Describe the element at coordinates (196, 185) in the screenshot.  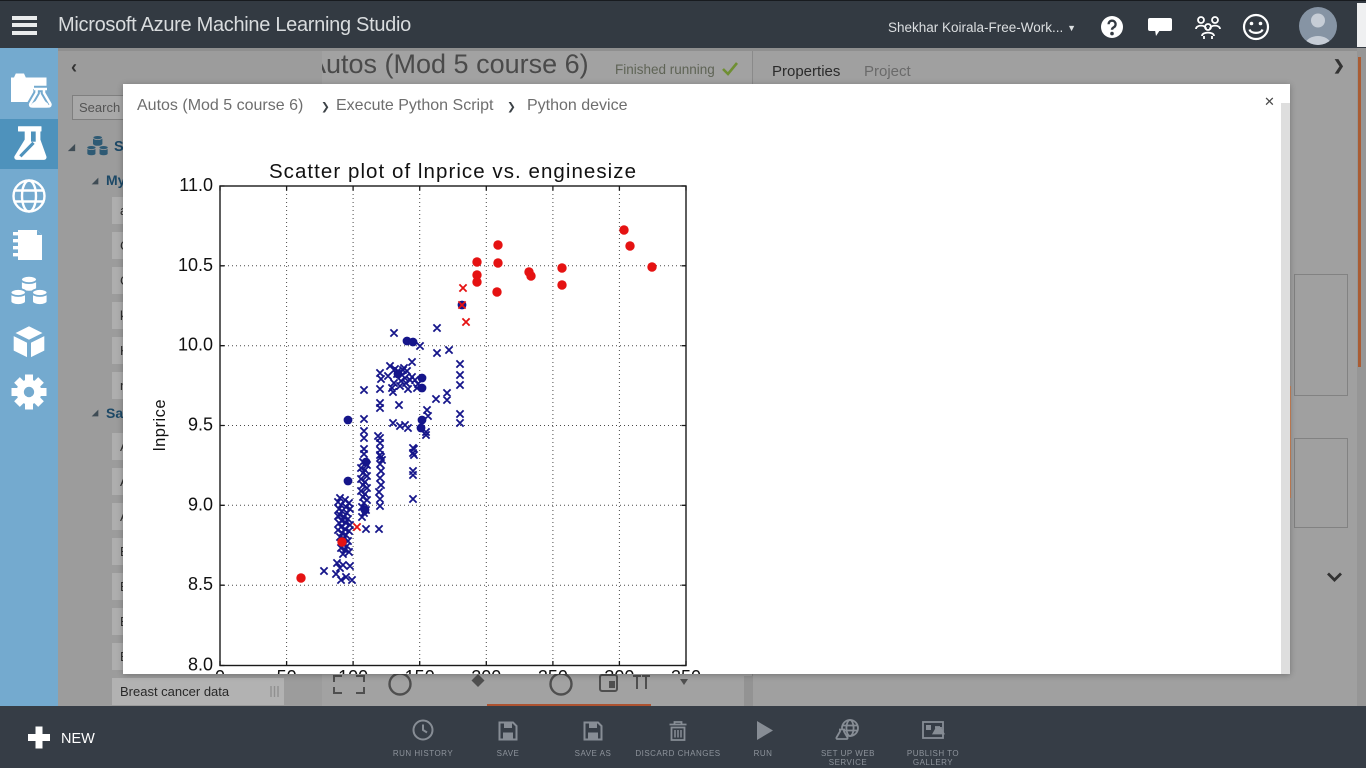
I see `svg-text: 11.0` at that location.